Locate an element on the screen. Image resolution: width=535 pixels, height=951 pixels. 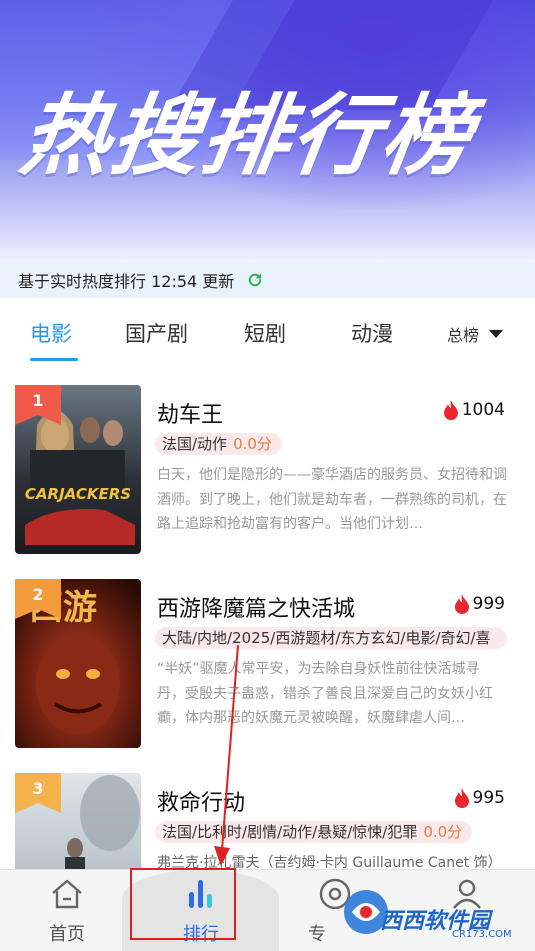
hot-value: 1004 is located at coordinates (483, 410).